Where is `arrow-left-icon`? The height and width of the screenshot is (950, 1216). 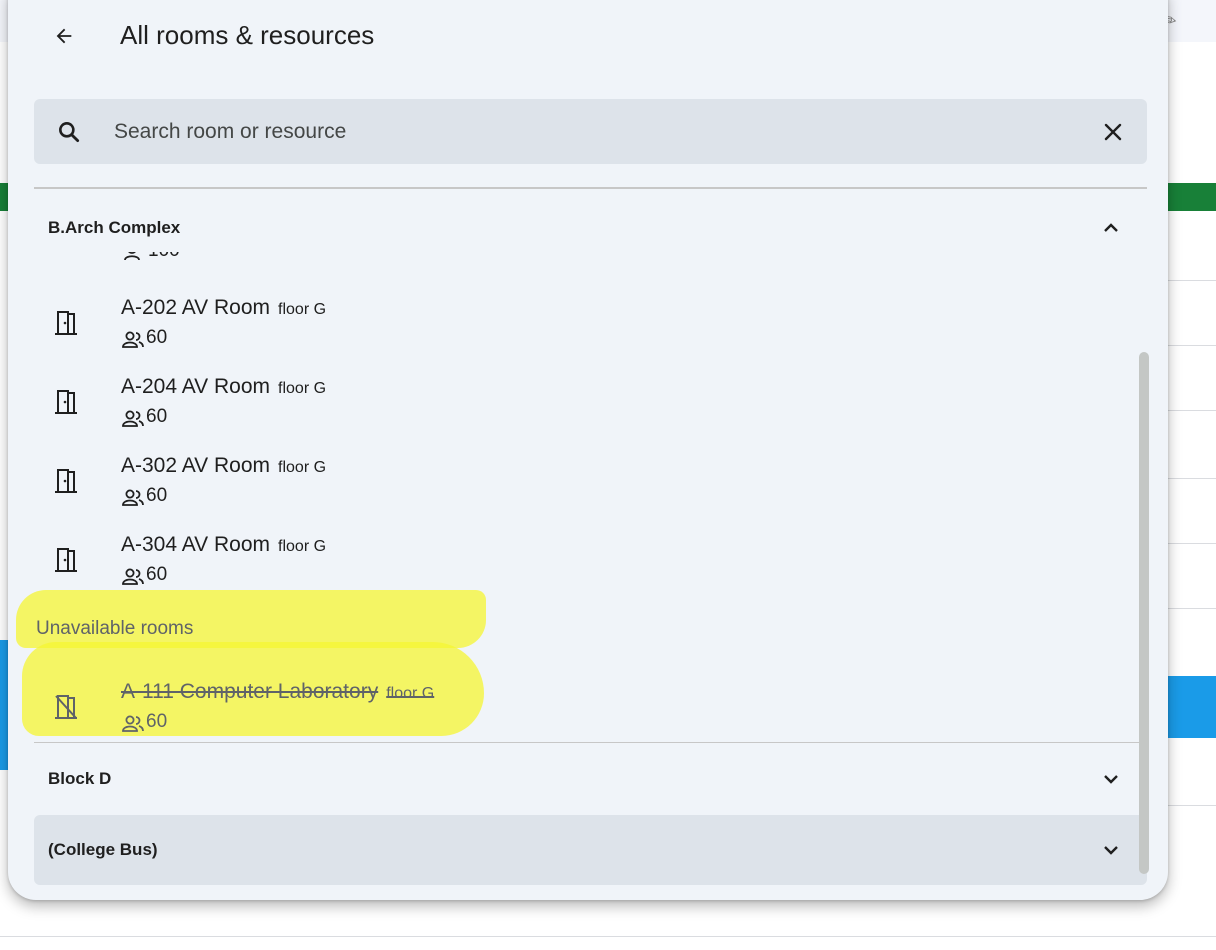 arrow-left-icon is located at coordinates (64, 36).